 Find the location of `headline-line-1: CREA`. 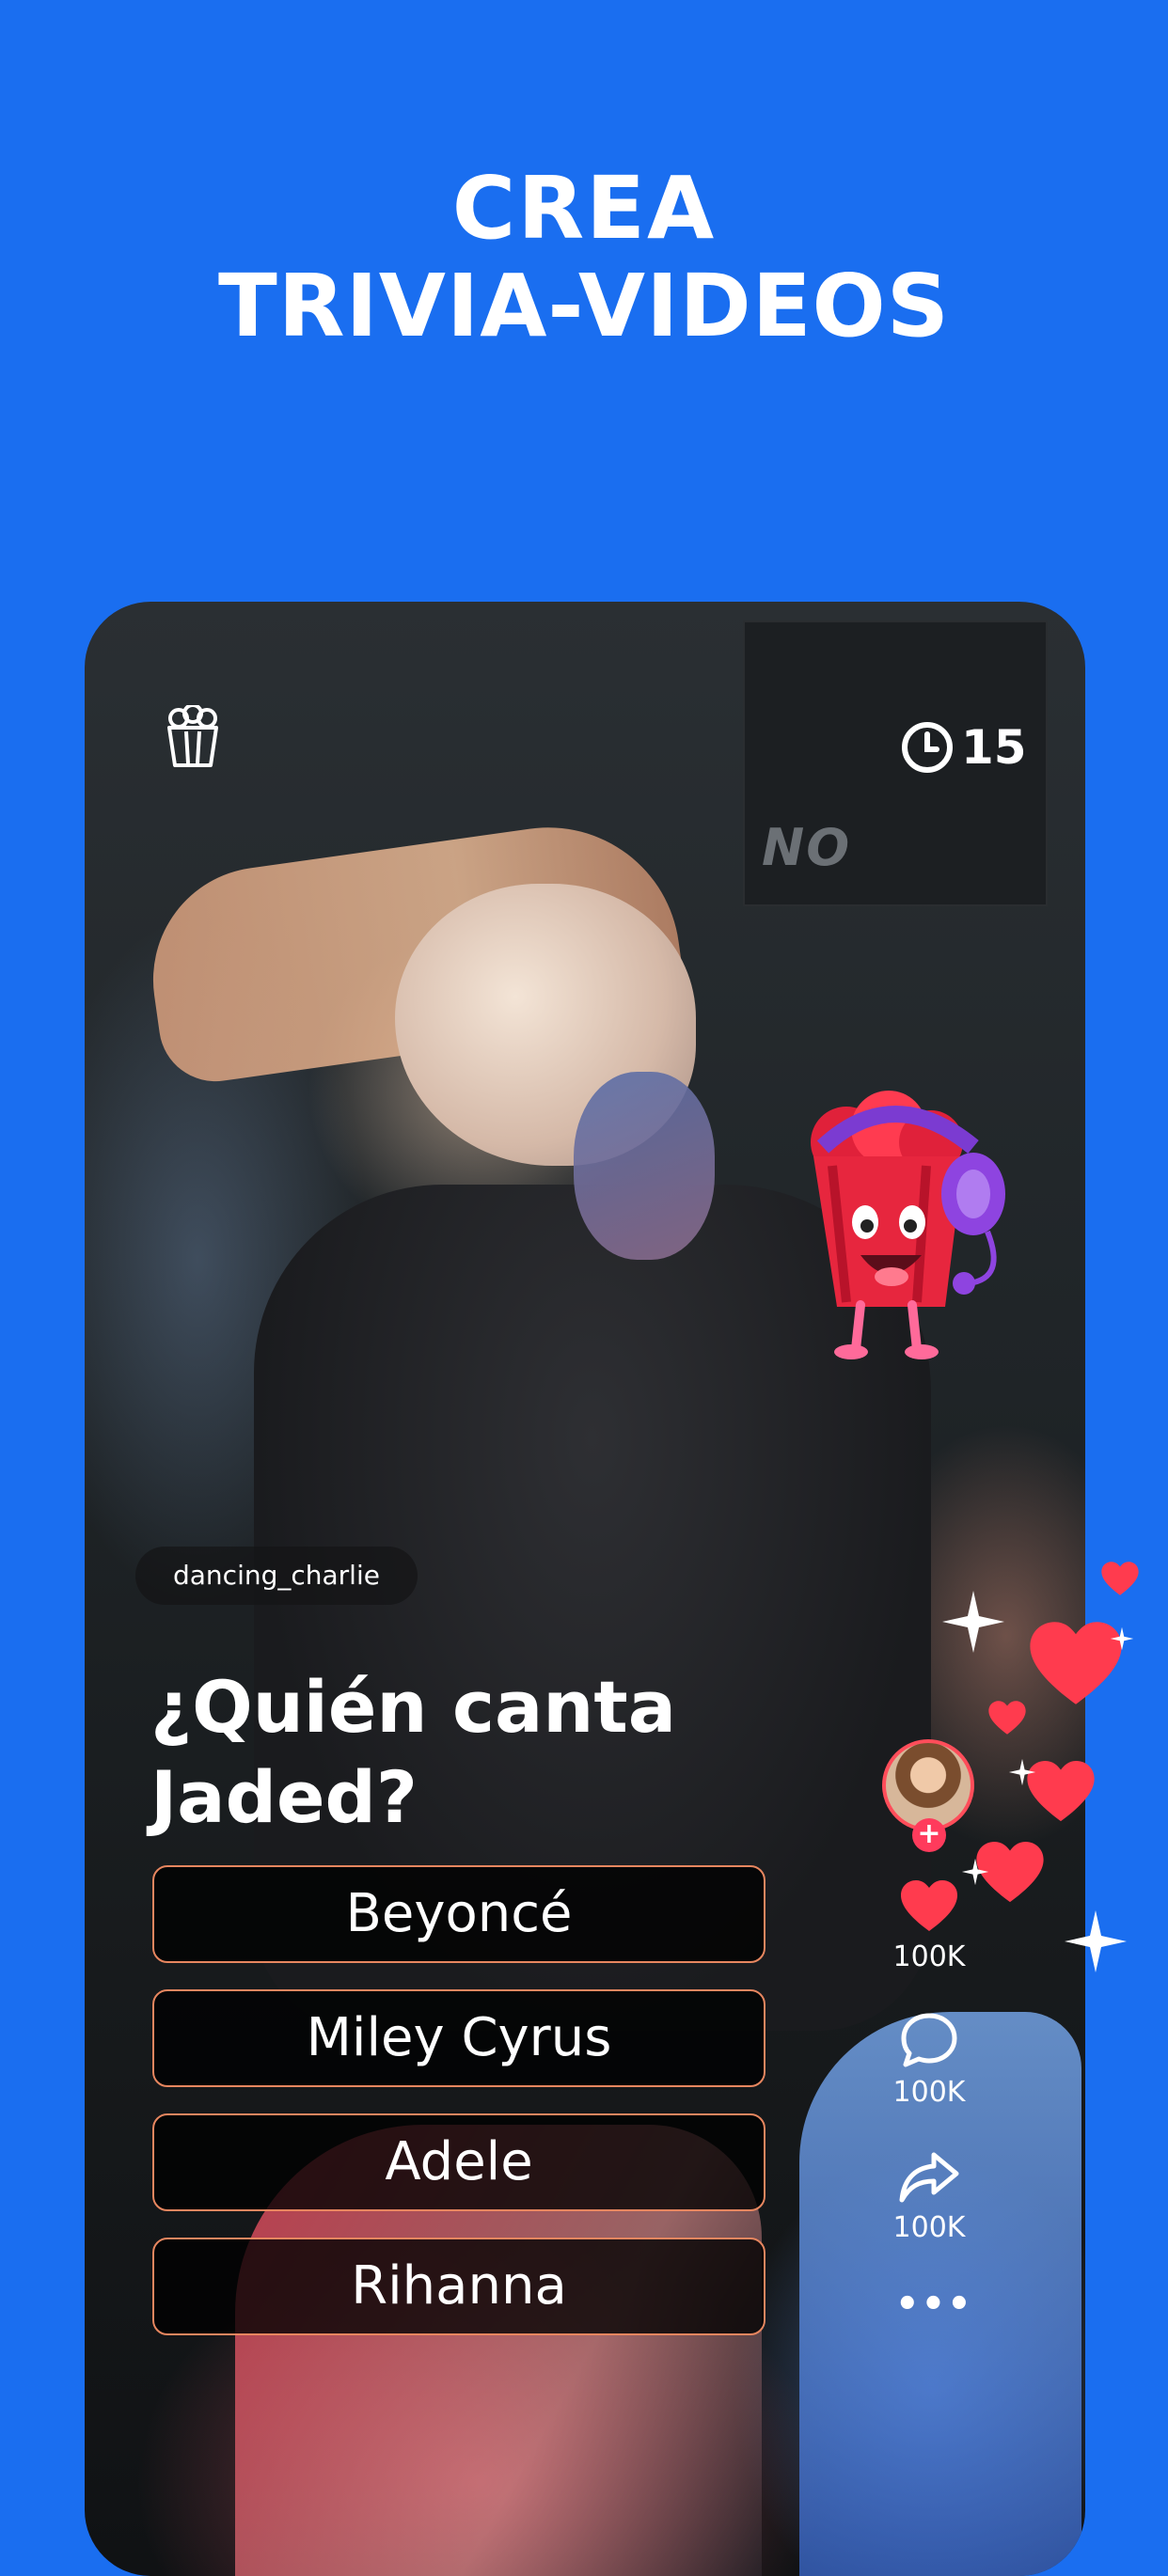

headline-line-1: CREA is located at coordinates (584, 209).